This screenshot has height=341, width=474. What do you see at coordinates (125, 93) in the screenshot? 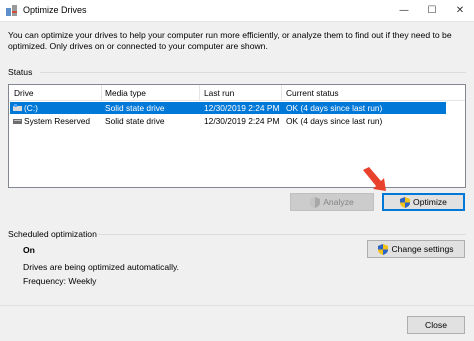
I see `column-header-media-type: Media type` at bounding box center [125, 93].